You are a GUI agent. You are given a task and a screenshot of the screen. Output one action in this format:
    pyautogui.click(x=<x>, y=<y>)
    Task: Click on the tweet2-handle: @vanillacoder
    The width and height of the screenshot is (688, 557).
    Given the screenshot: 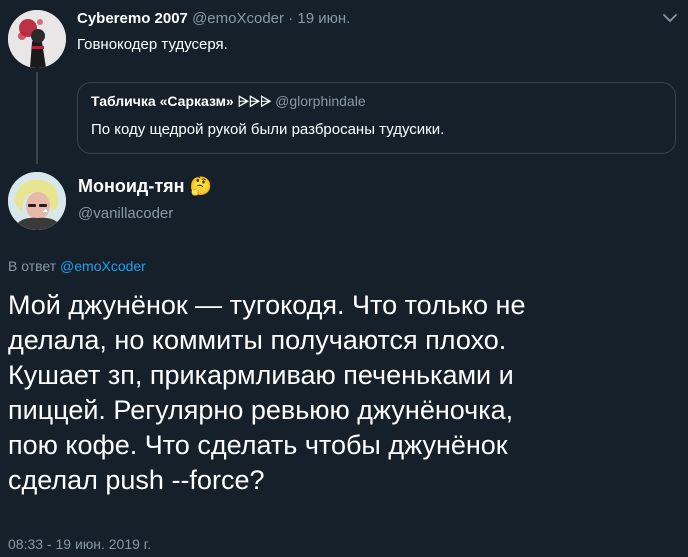 What is the action you would take?
    pyautogui.click(x=125, y=213)
    